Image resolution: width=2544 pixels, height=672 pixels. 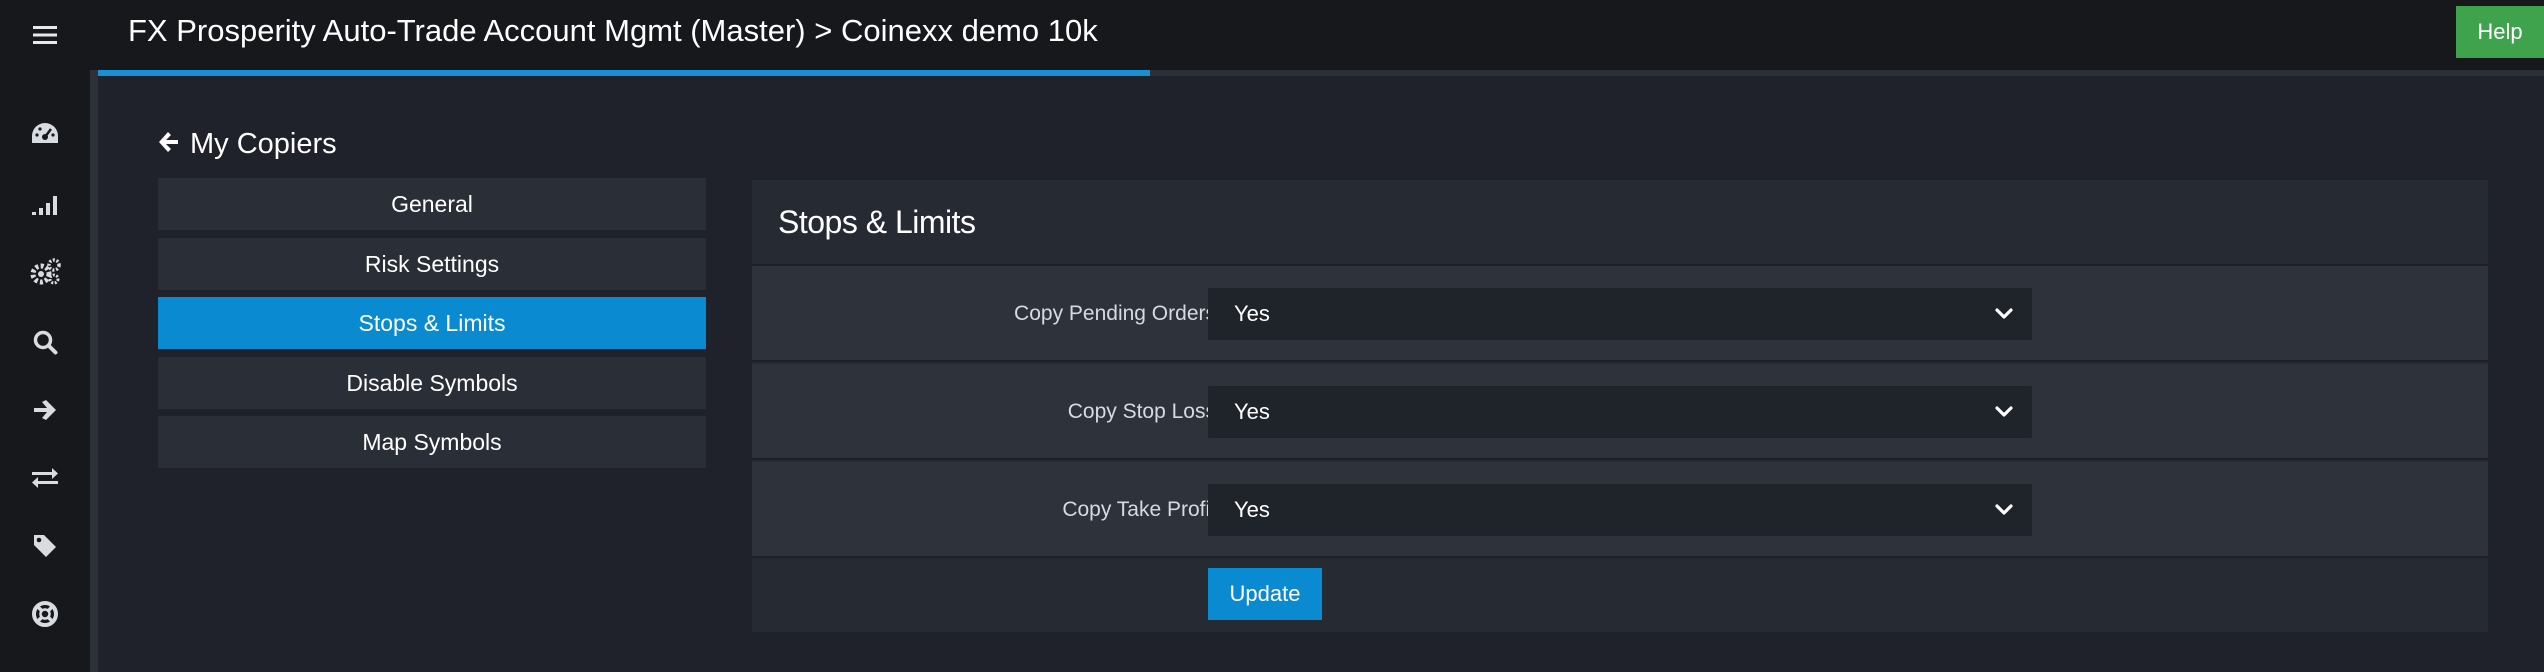 What do you see at coordinates (94, 371) in the screenshot?
I see `sidebar-divider` at bounding box center [94, 371].